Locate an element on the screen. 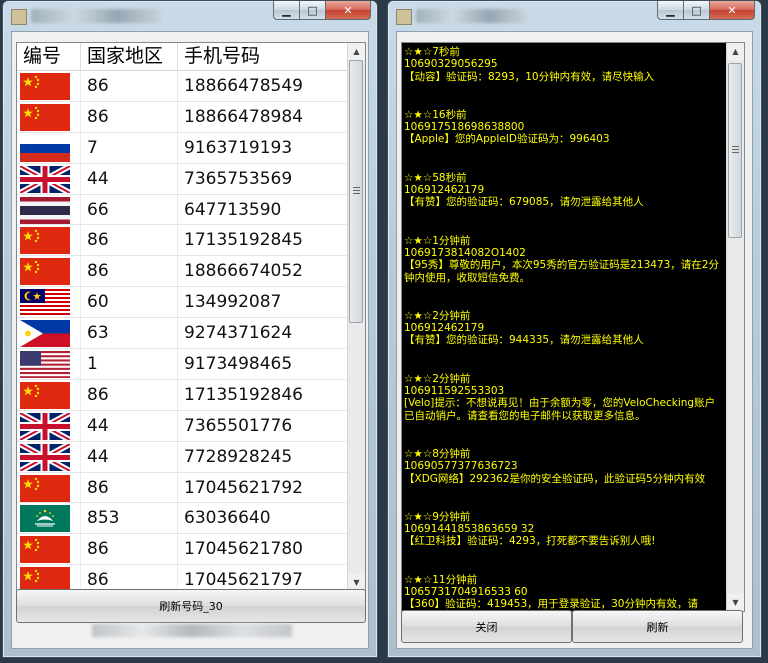 The height and width of the screenshot is (663, 768). sender-number: 106911592553303 is located at coordinates (454, 391).